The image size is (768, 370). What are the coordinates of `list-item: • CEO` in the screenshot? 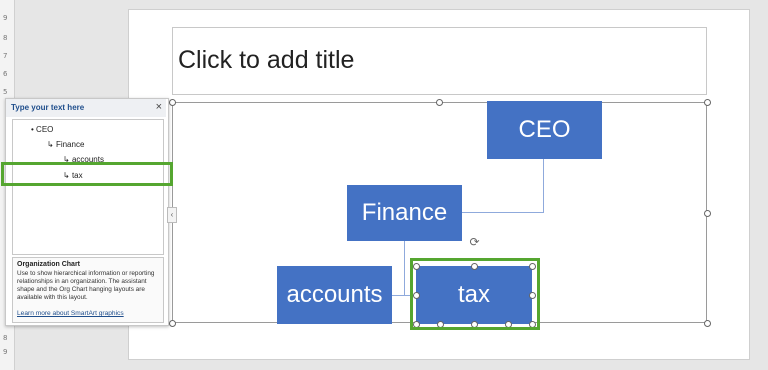 It's located at (42, 129).